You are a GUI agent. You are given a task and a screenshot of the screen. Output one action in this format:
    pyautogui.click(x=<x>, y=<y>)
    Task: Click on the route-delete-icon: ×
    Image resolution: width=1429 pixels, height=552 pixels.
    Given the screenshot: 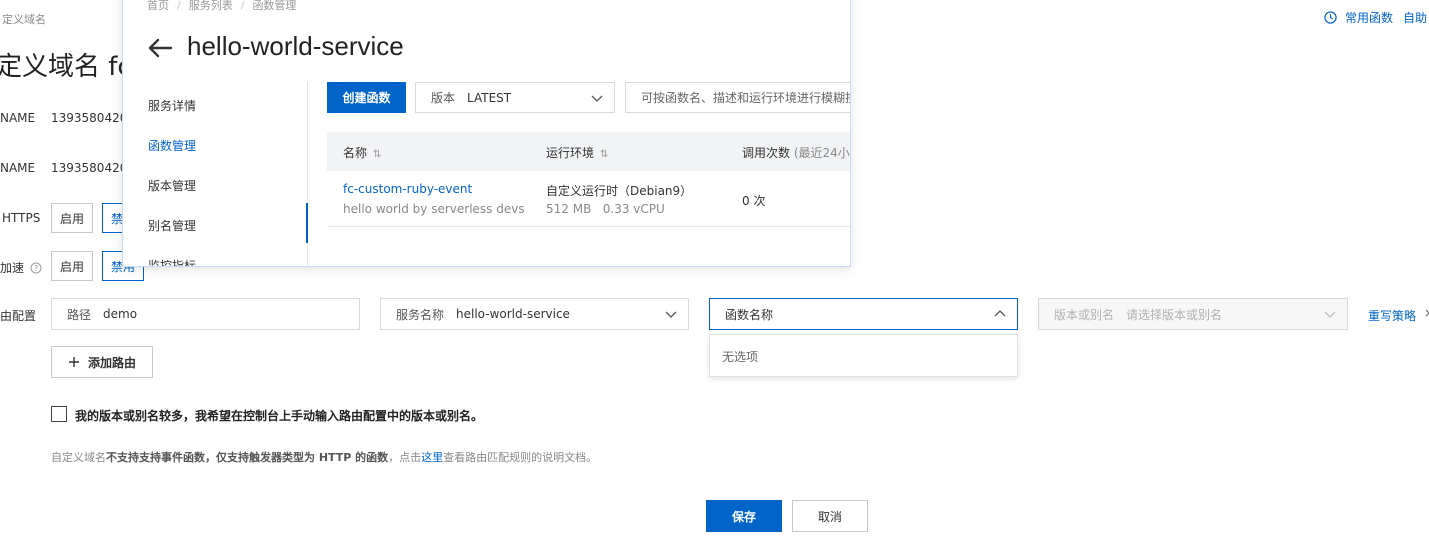 What is the action you would take?
    pyautogui.click(x=1426, y=313)
    